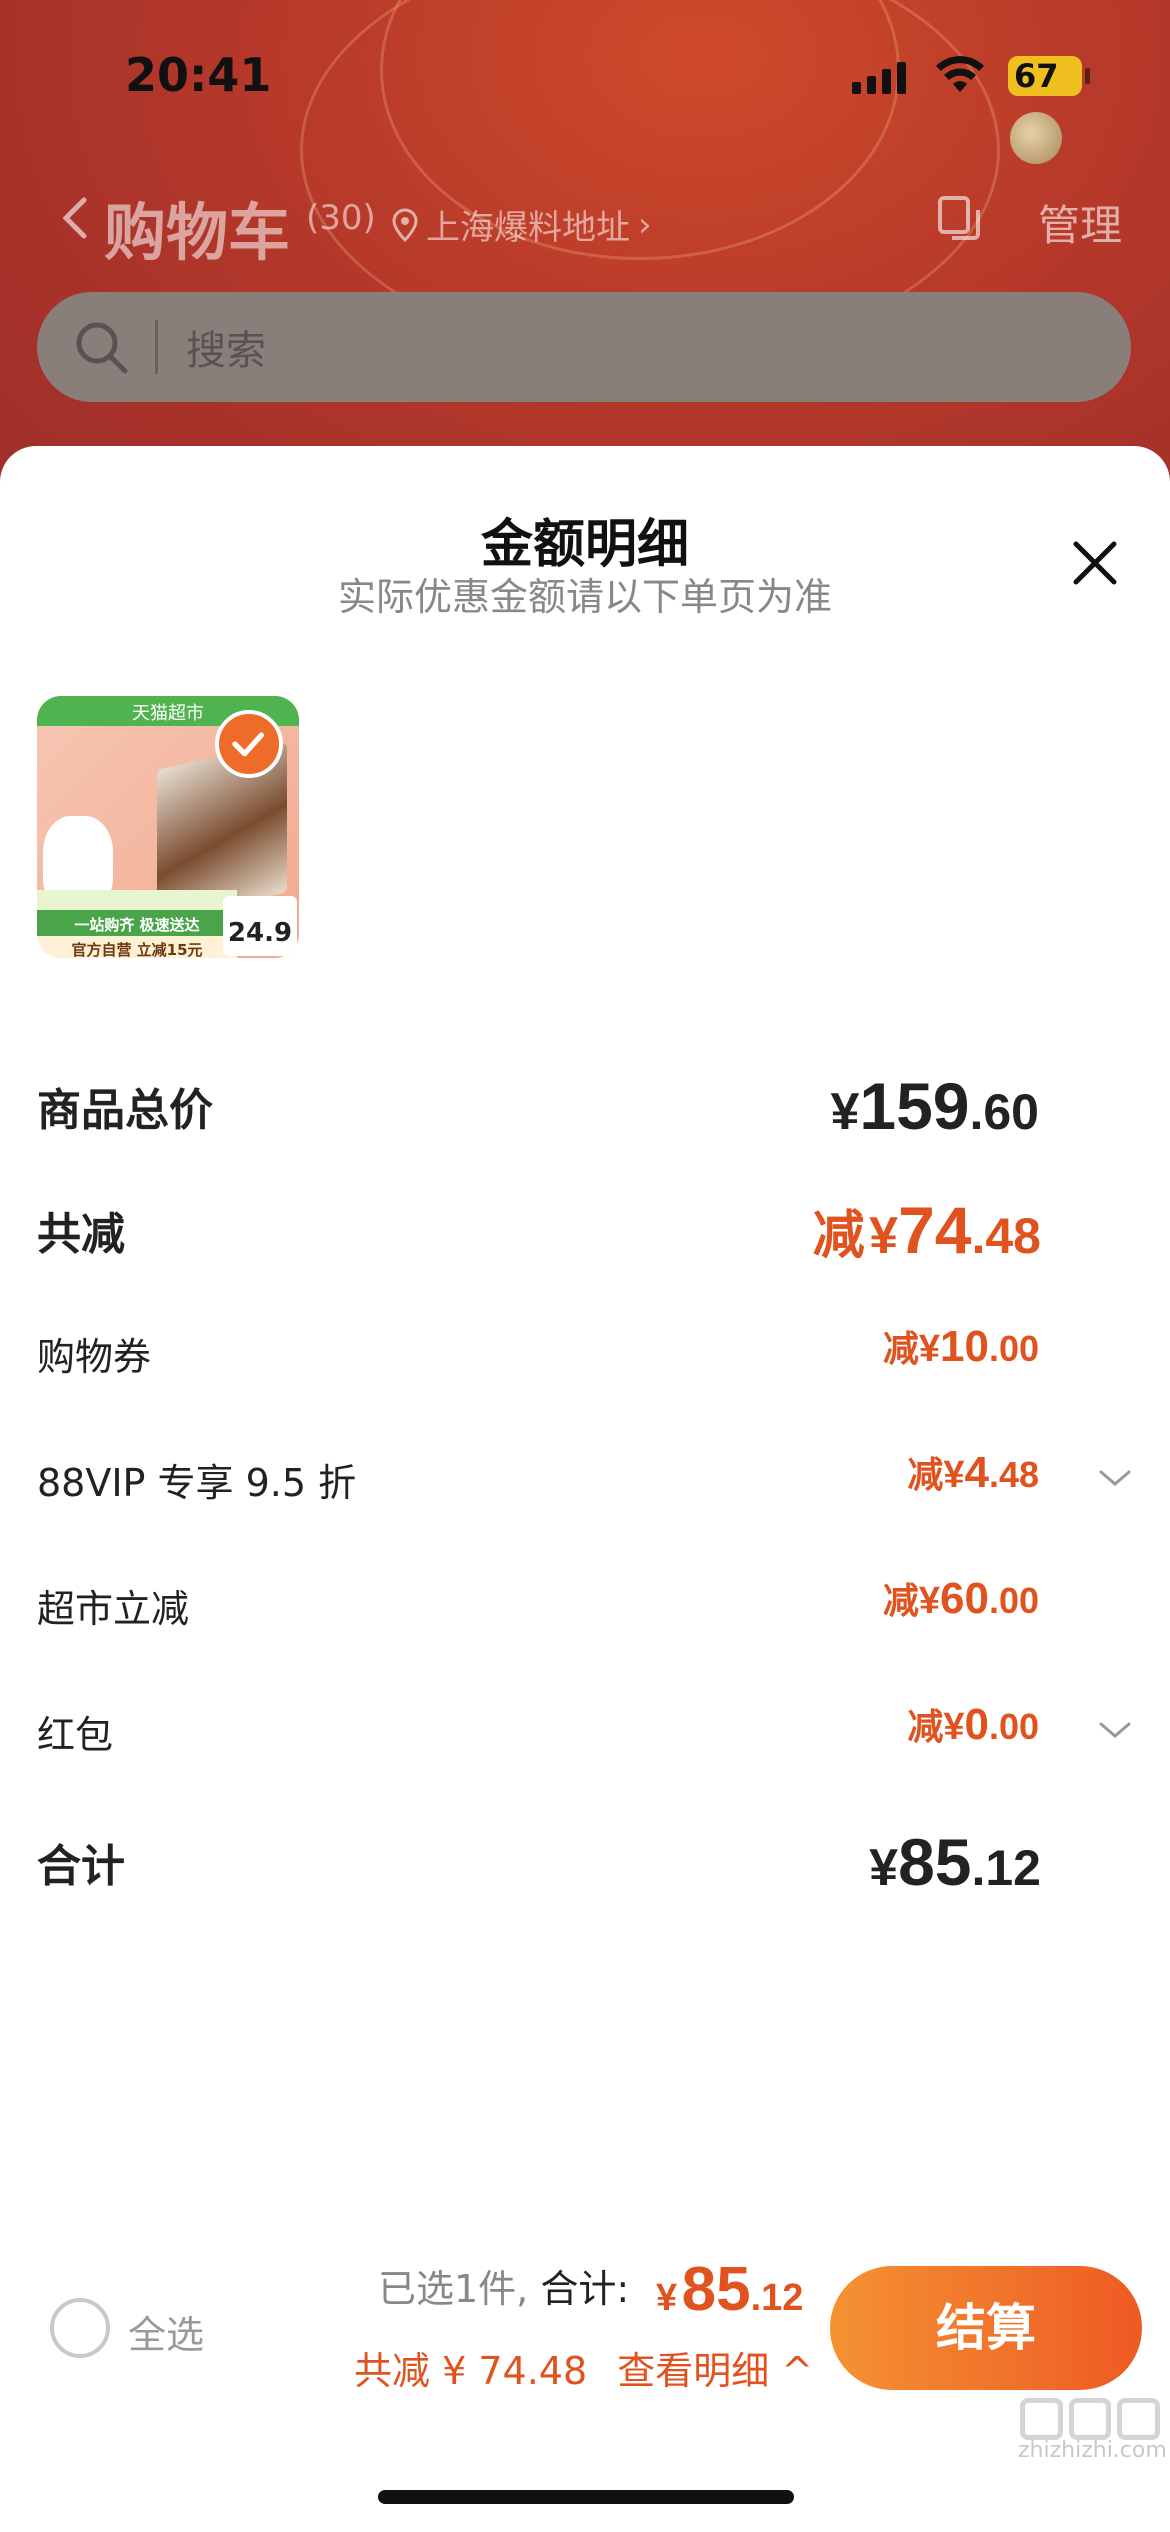 The image size is (1170, 2532). I want to click on location-pin-icon, so click(405, 224).